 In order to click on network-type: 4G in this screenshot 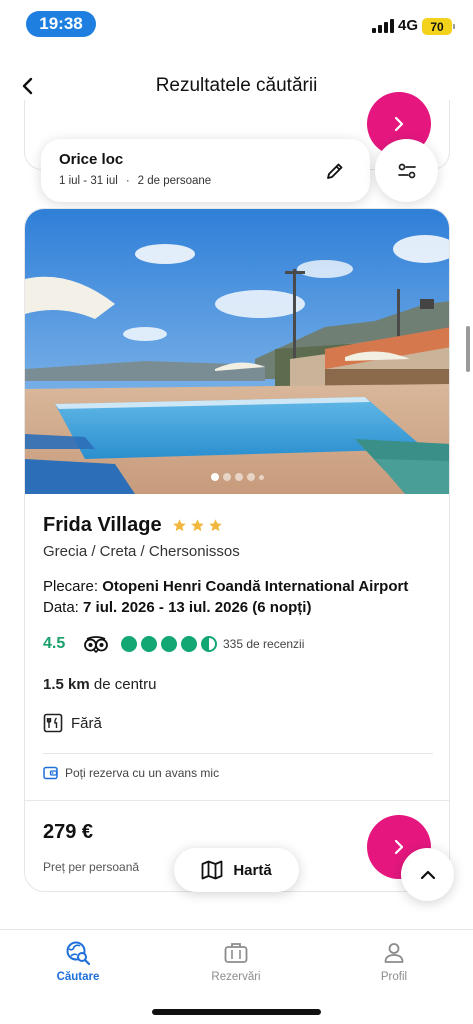, I will do `click(408, 25)`.